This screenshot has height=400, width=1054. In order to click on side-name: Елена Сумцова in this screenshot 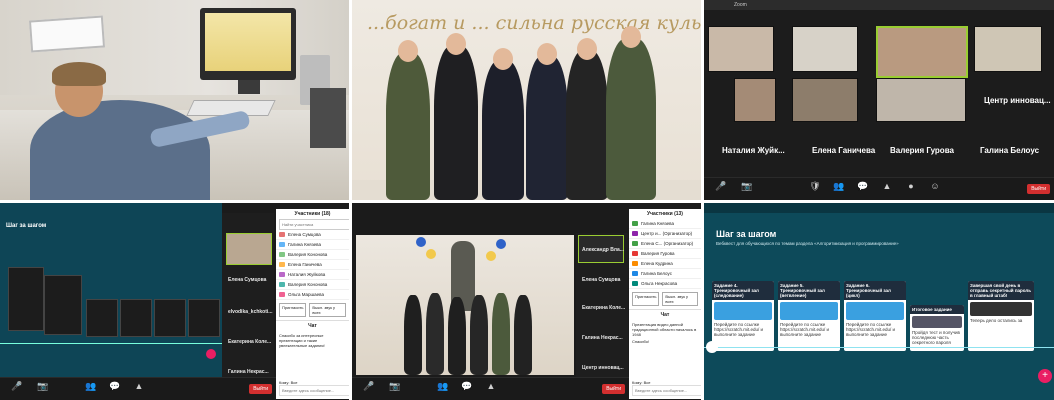, I will do `click(247, 280)`.